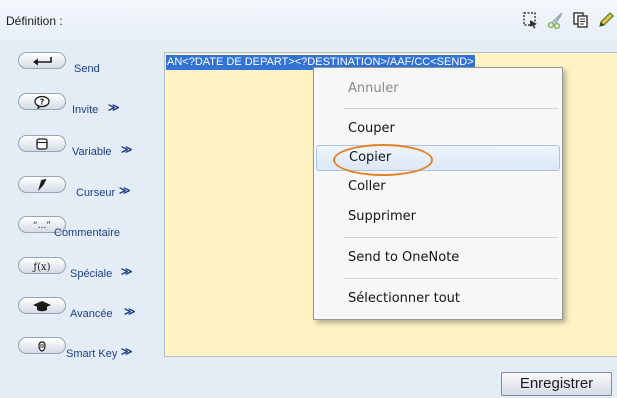 Image resolution: width=617 pixels, height=398 pixels. I want to click on palette-advanced-label: Avancée, so click(91, 314).